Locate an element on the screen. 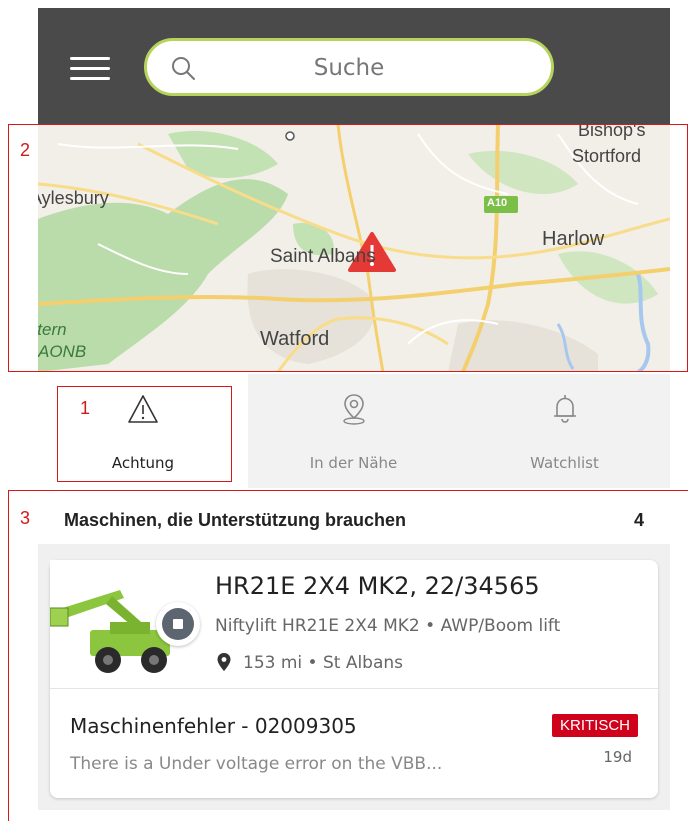 The image size is (688, 821). bell-icon is located at coordinates (564, 409).